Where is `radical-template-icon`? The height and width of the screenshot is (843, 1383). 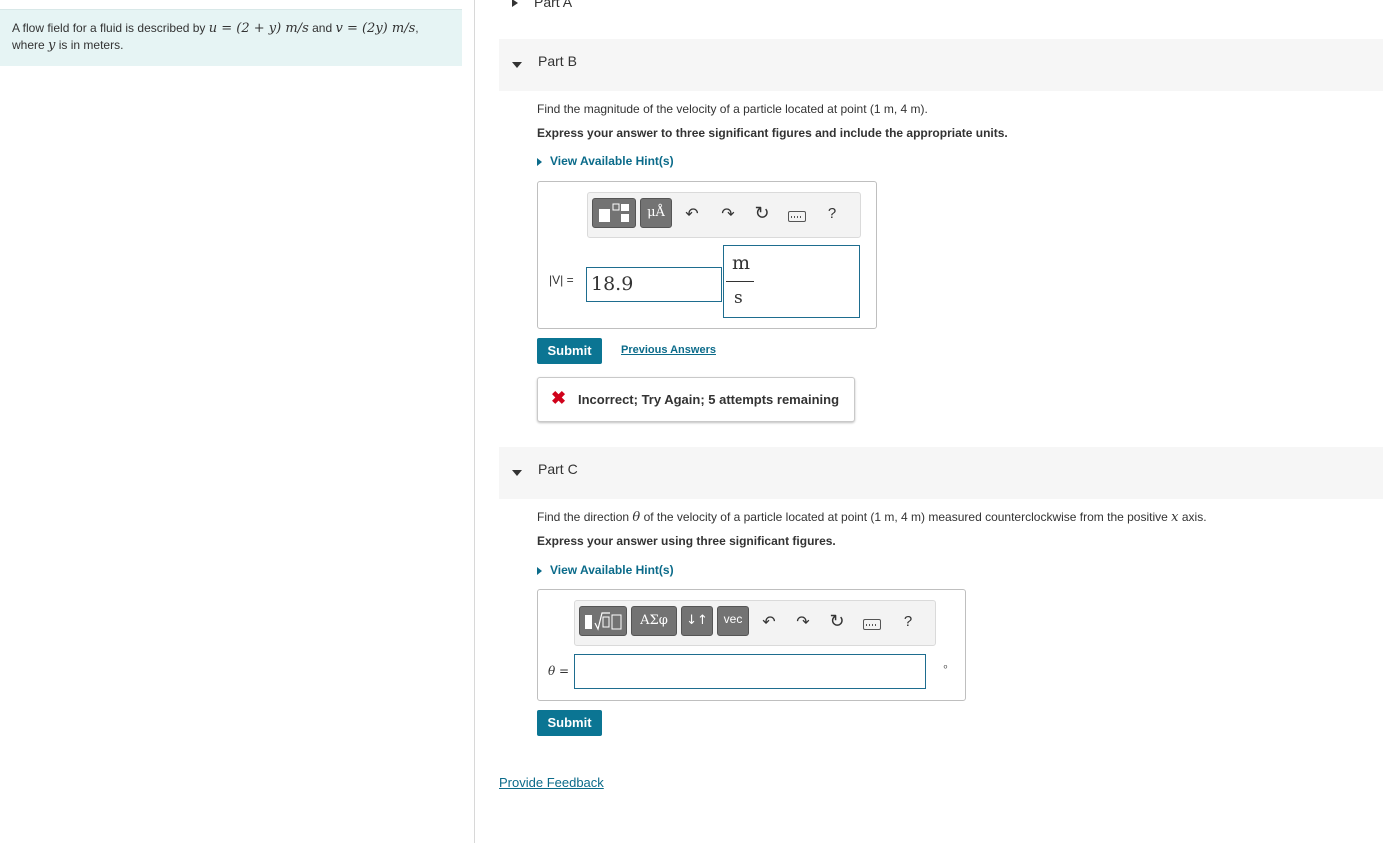
radical-template-icon is located at coordinates (603, 621).